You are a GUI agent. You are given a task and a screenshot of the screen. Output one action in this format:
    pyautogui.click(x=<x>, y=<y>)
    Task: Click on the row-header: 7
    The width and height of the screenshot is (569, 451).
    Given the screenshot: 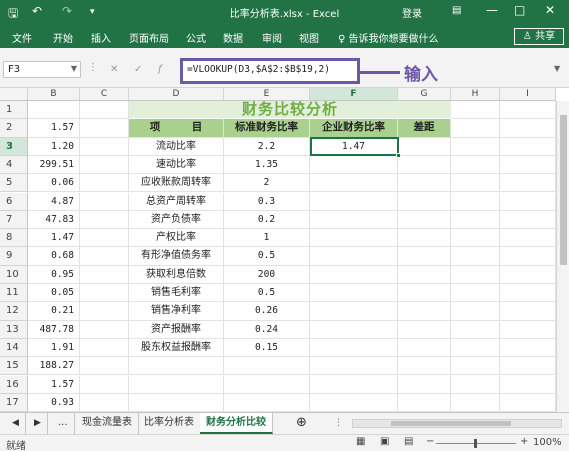 What is the action you would take?
    pyautogui.click(x=14, y=220)
    